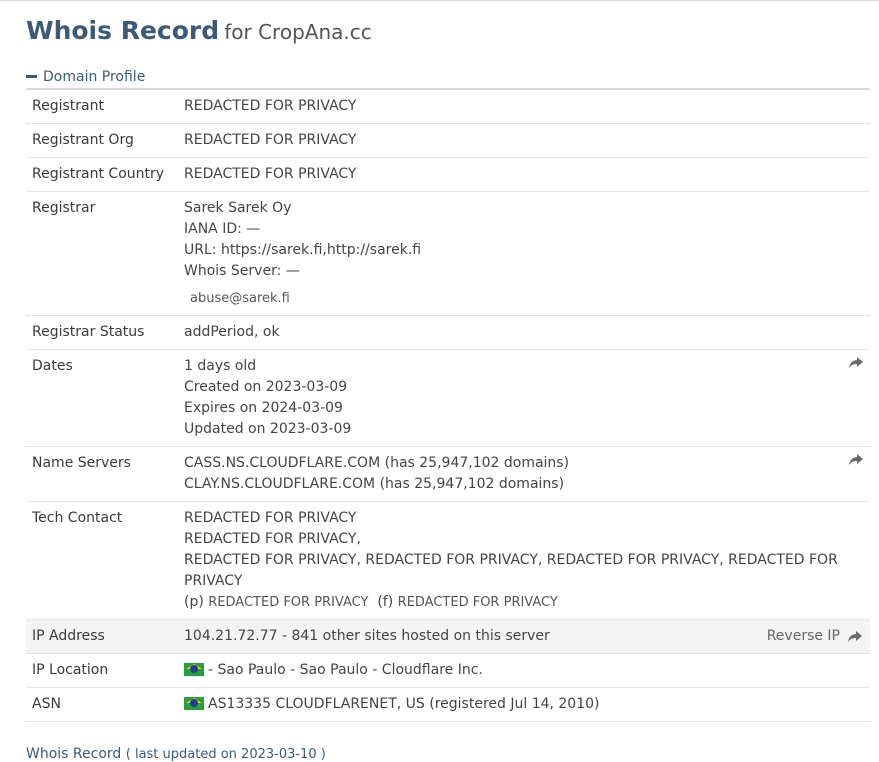 The image size is (879, 762). What do you see at coordinates (68, 106) in the screenshot?
I see `registrant-label: Registrant` at bounding box center [68, 106].